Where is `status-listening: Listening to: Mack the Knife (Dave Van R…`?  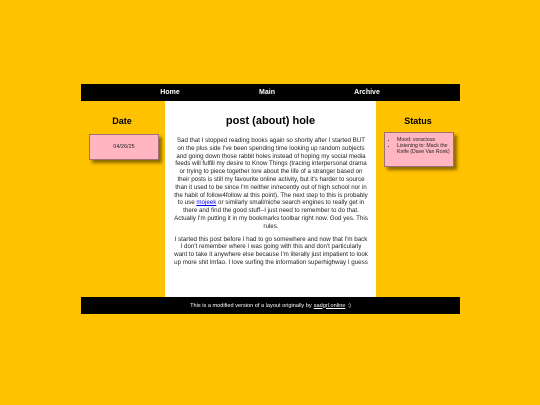
status-listening: Listening to: Mack the Knife (Dave Van R… is located at coordinates (425, 149).